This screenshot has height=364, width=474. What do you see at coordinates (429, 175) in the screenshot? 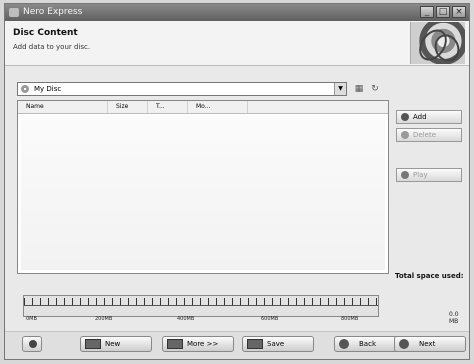
I see `play-button: Play` at bounding box center [429, 175].